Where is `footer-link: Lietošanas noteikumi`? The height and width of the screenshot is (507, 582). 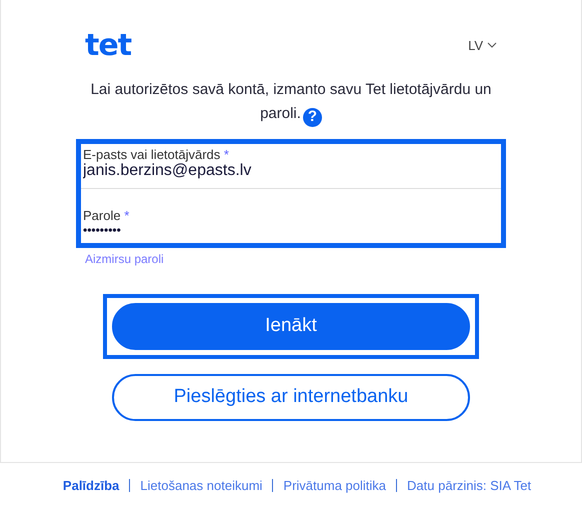 footer-link: Lietošanas noteikumi is located at coordinates (201, 485).